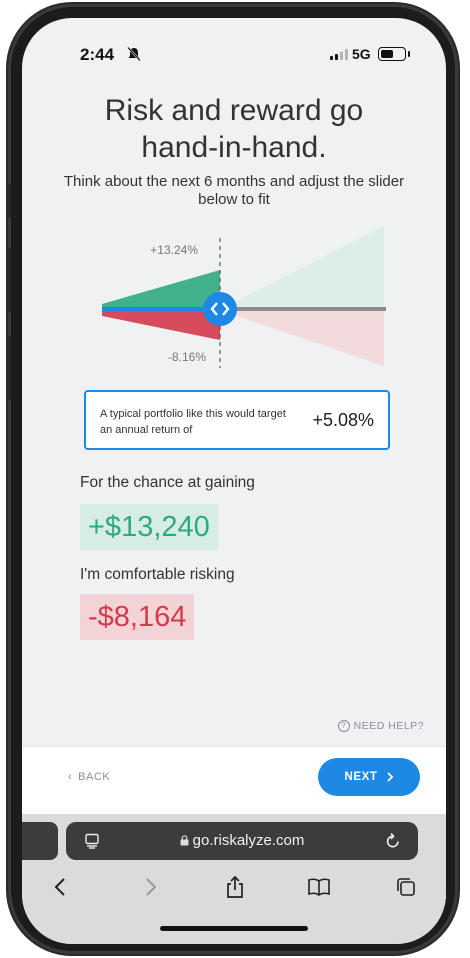 The width and height of the screenshot is (470, 958). I want to click on portfolio-return-value: +5.08%, so click(343, 420).